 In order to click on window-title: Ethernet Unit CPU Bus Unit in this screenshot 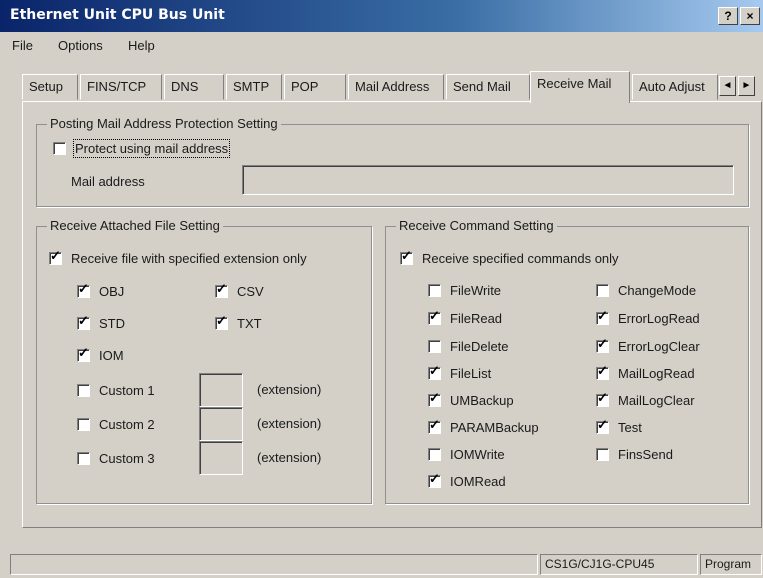, I will do `click(117, 15)`.